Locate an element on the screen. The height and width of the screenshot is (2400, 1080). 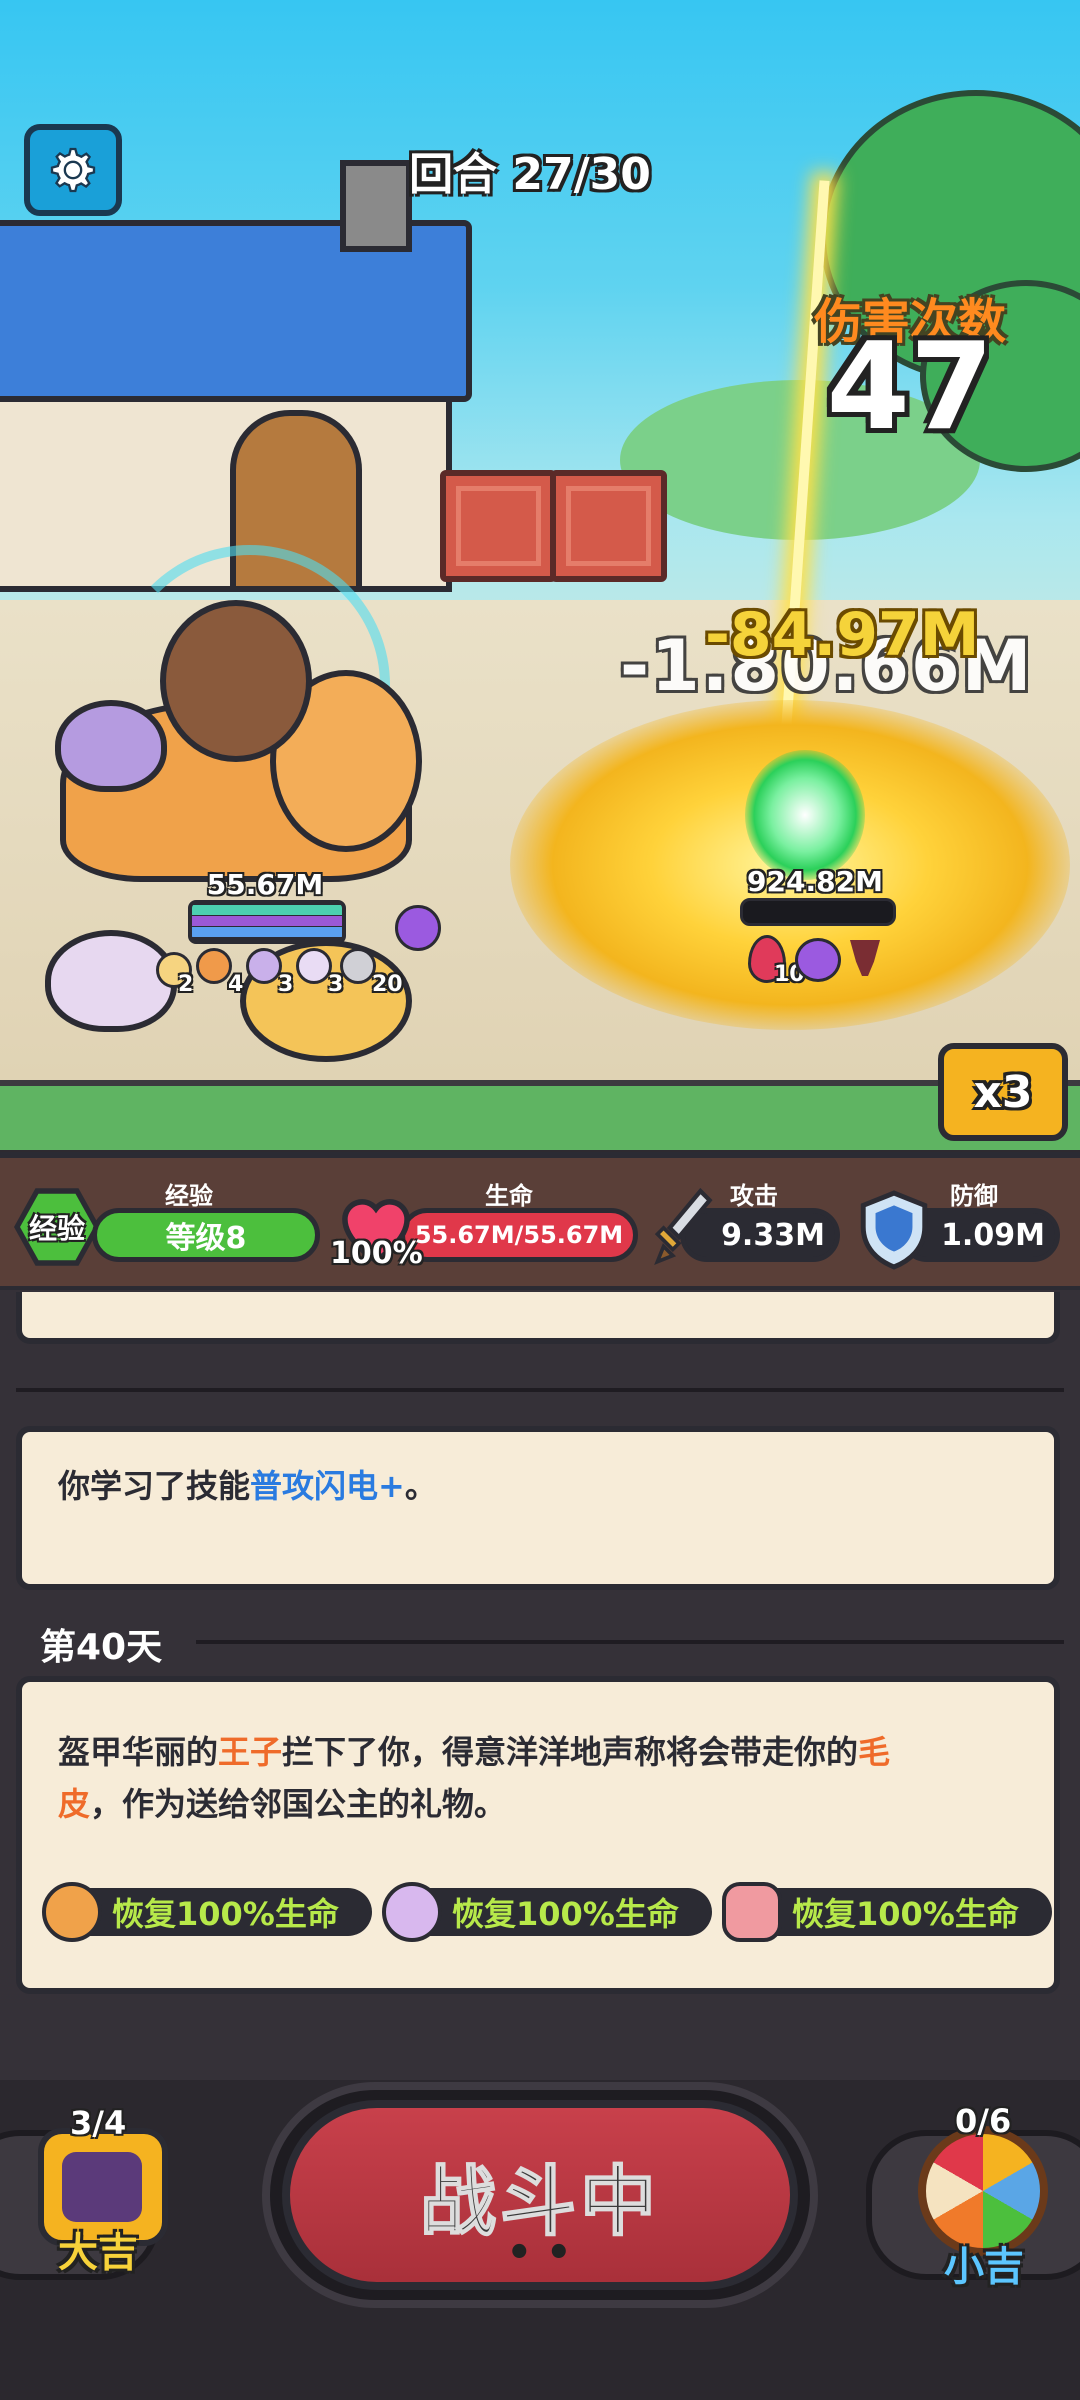
right-fortune-label: 小吉 is located at coordinates (984, 2267).